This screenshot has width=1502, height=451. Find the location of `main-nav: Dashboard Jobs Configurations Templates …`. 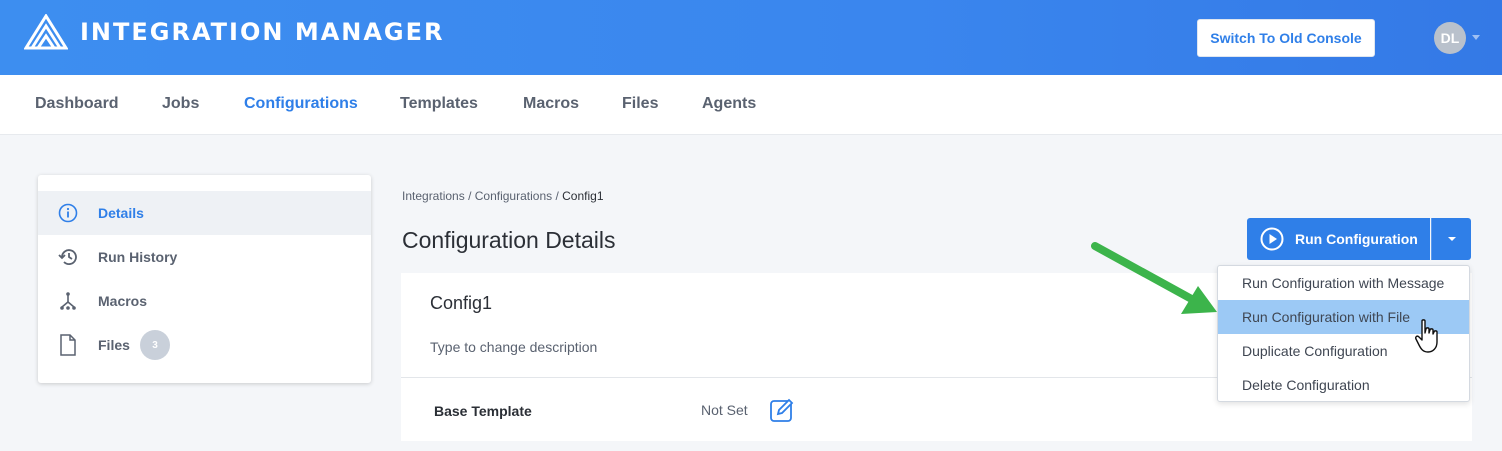

main-nav: Dashboard Jobs Configurations Templates … is located at coordinates (751, 105).